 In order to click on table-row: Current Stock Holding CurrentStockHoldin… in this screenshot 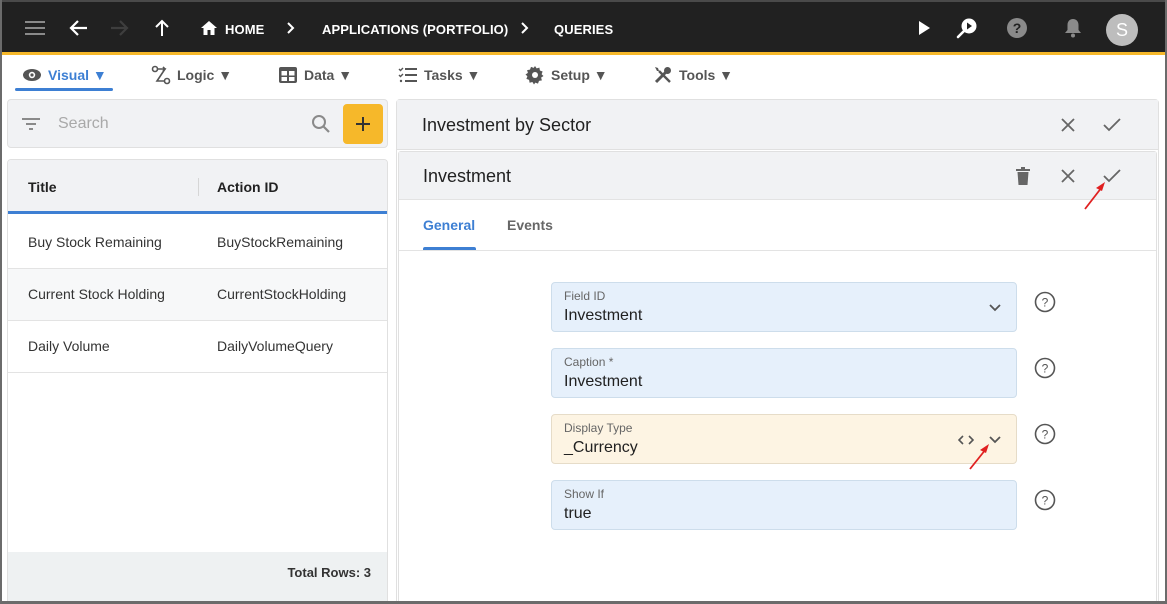, I will do `click(197, 295)`.